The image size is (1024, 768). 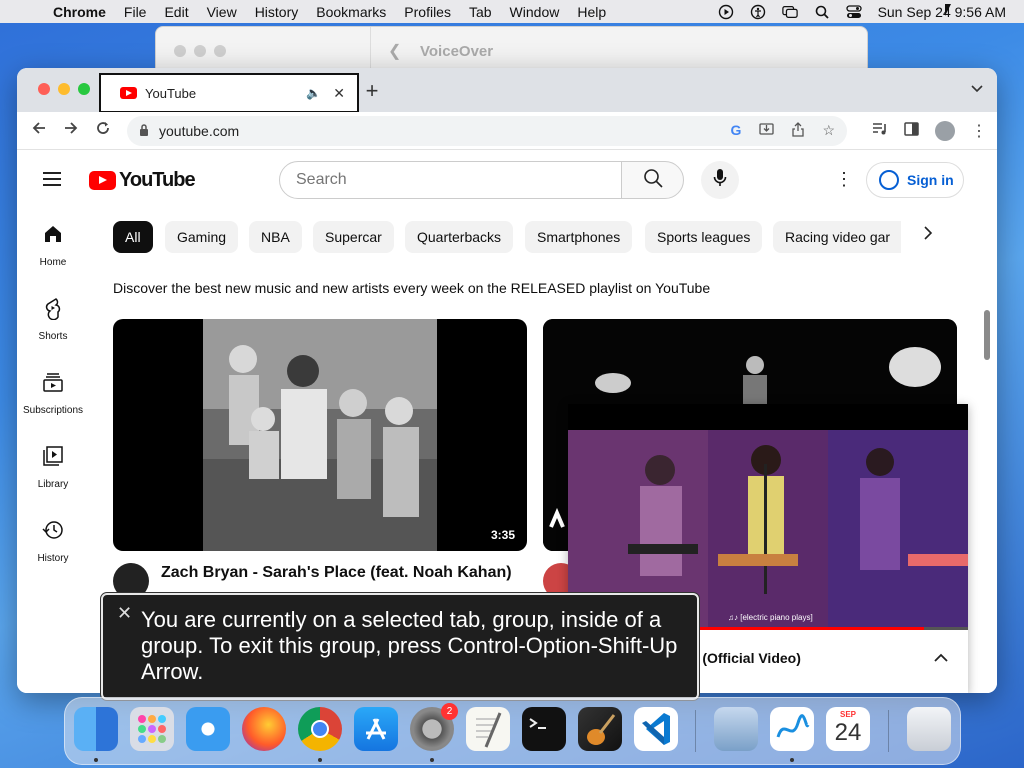 What do you see at coordinates (450, 180) in the screenshot?
I see `search-input` at bounding box center [450, 180].